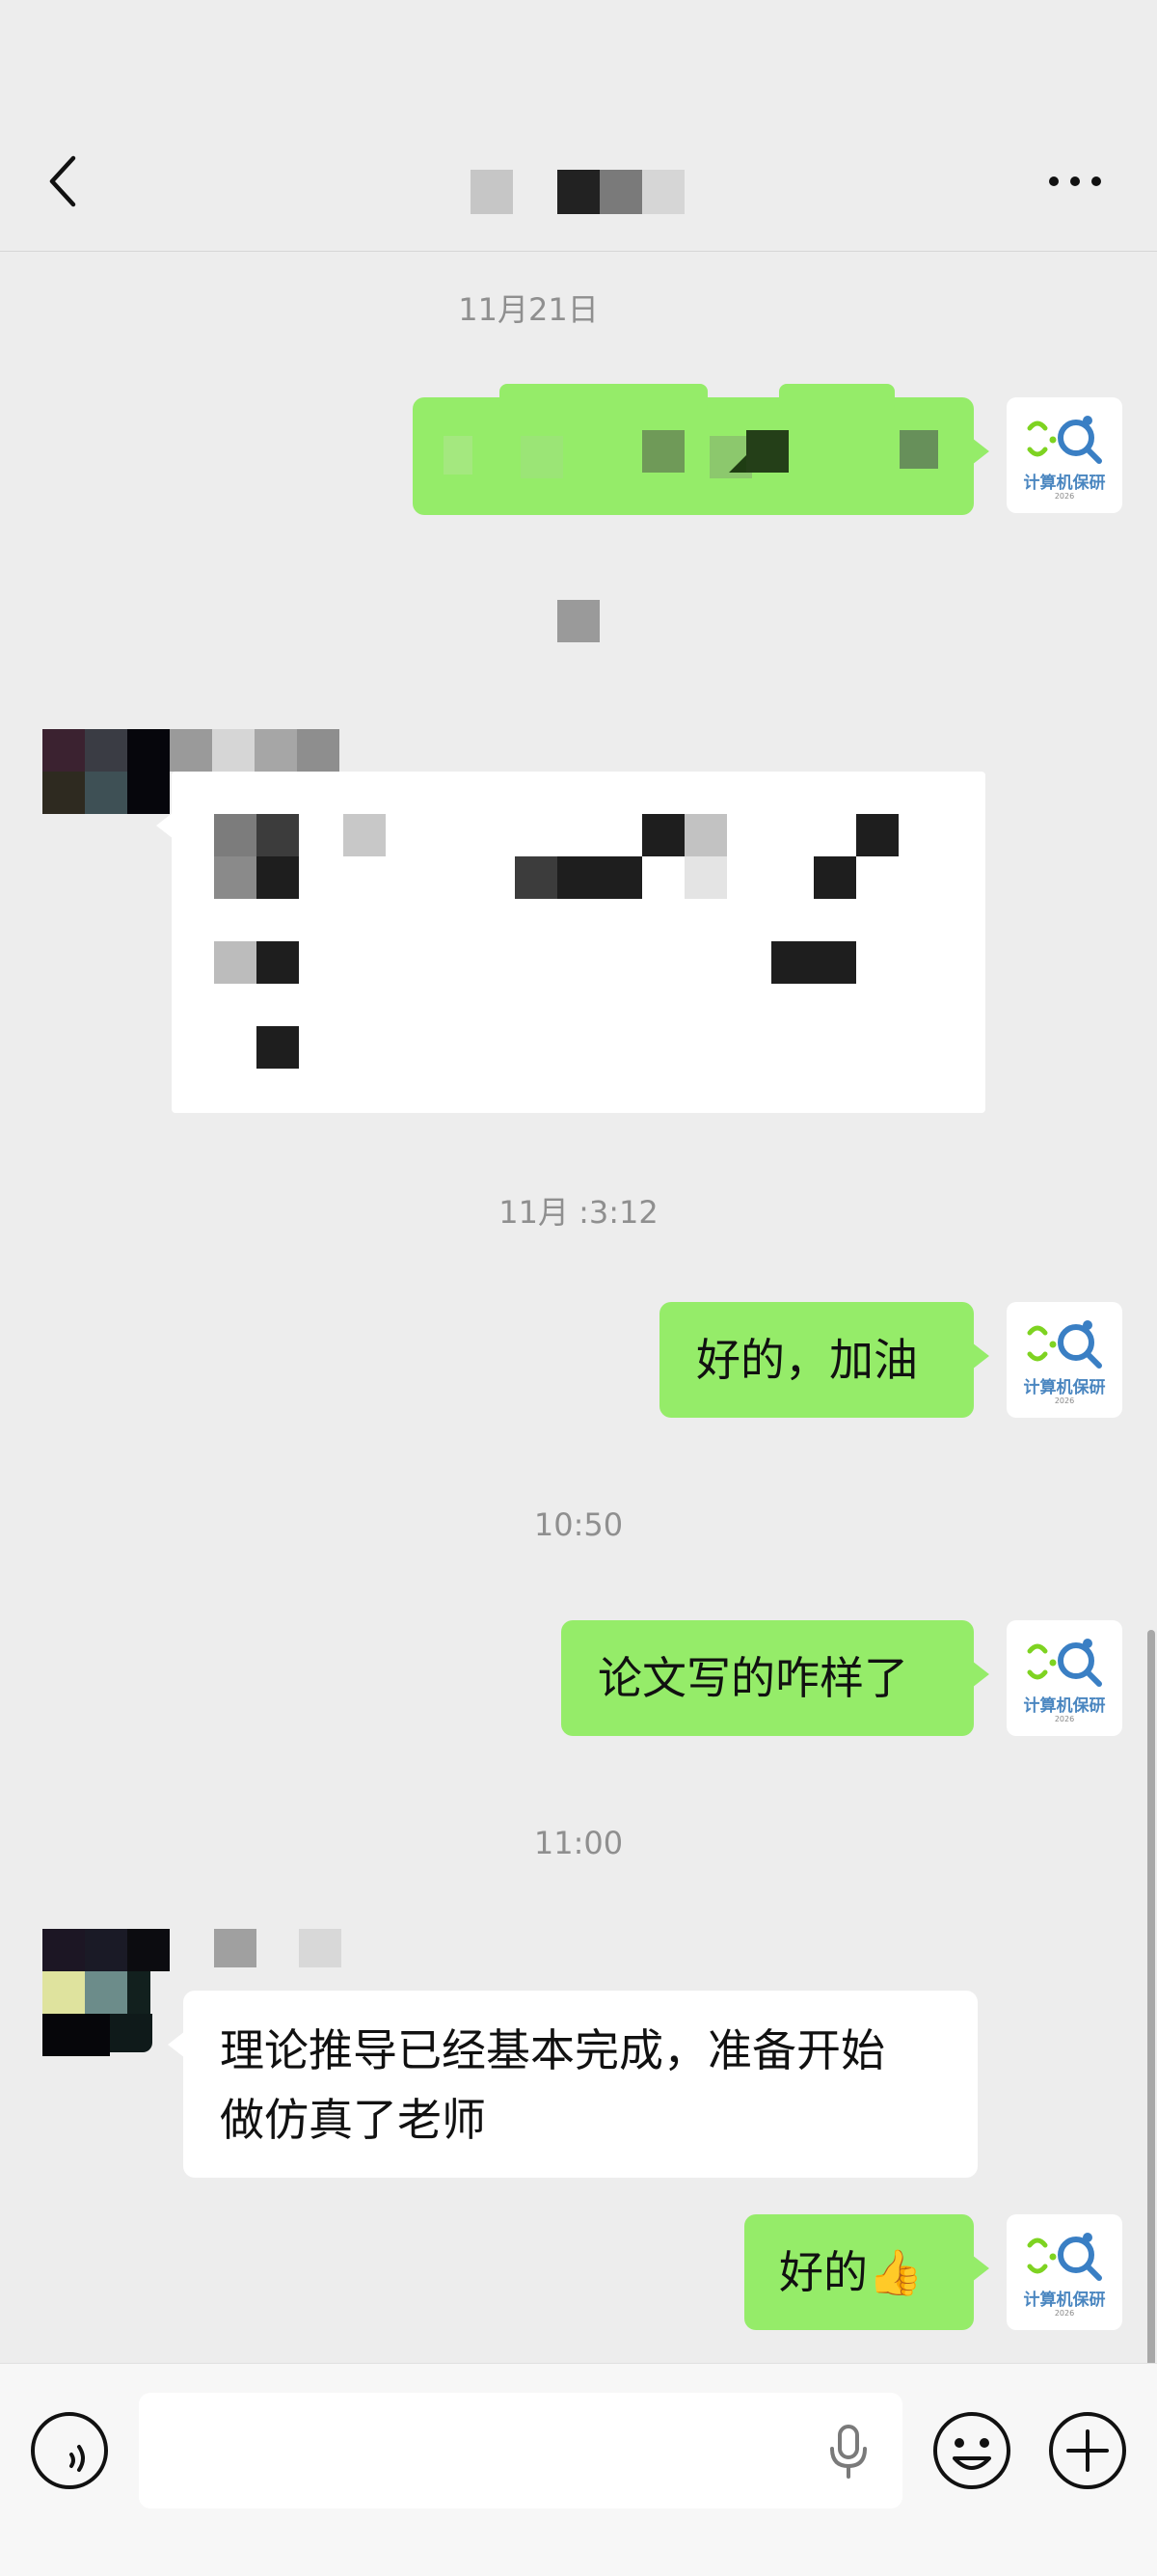  I want to click on message-bubble-incoming: 理论推导已经基本完成，准备开始 做仿真了老师, so click(573, 2084).